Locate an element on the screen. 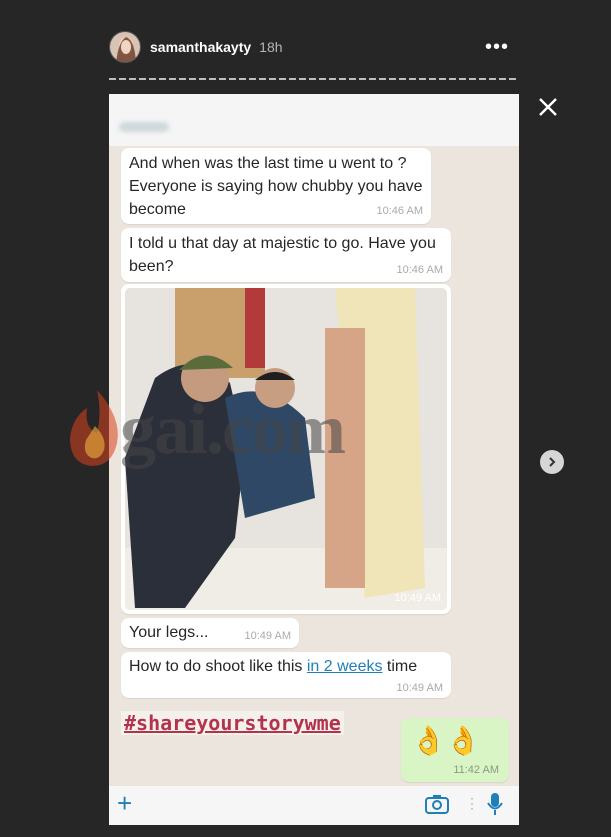 The image size is (611, 837). microphone-icon is located at coordinates (495, 806).